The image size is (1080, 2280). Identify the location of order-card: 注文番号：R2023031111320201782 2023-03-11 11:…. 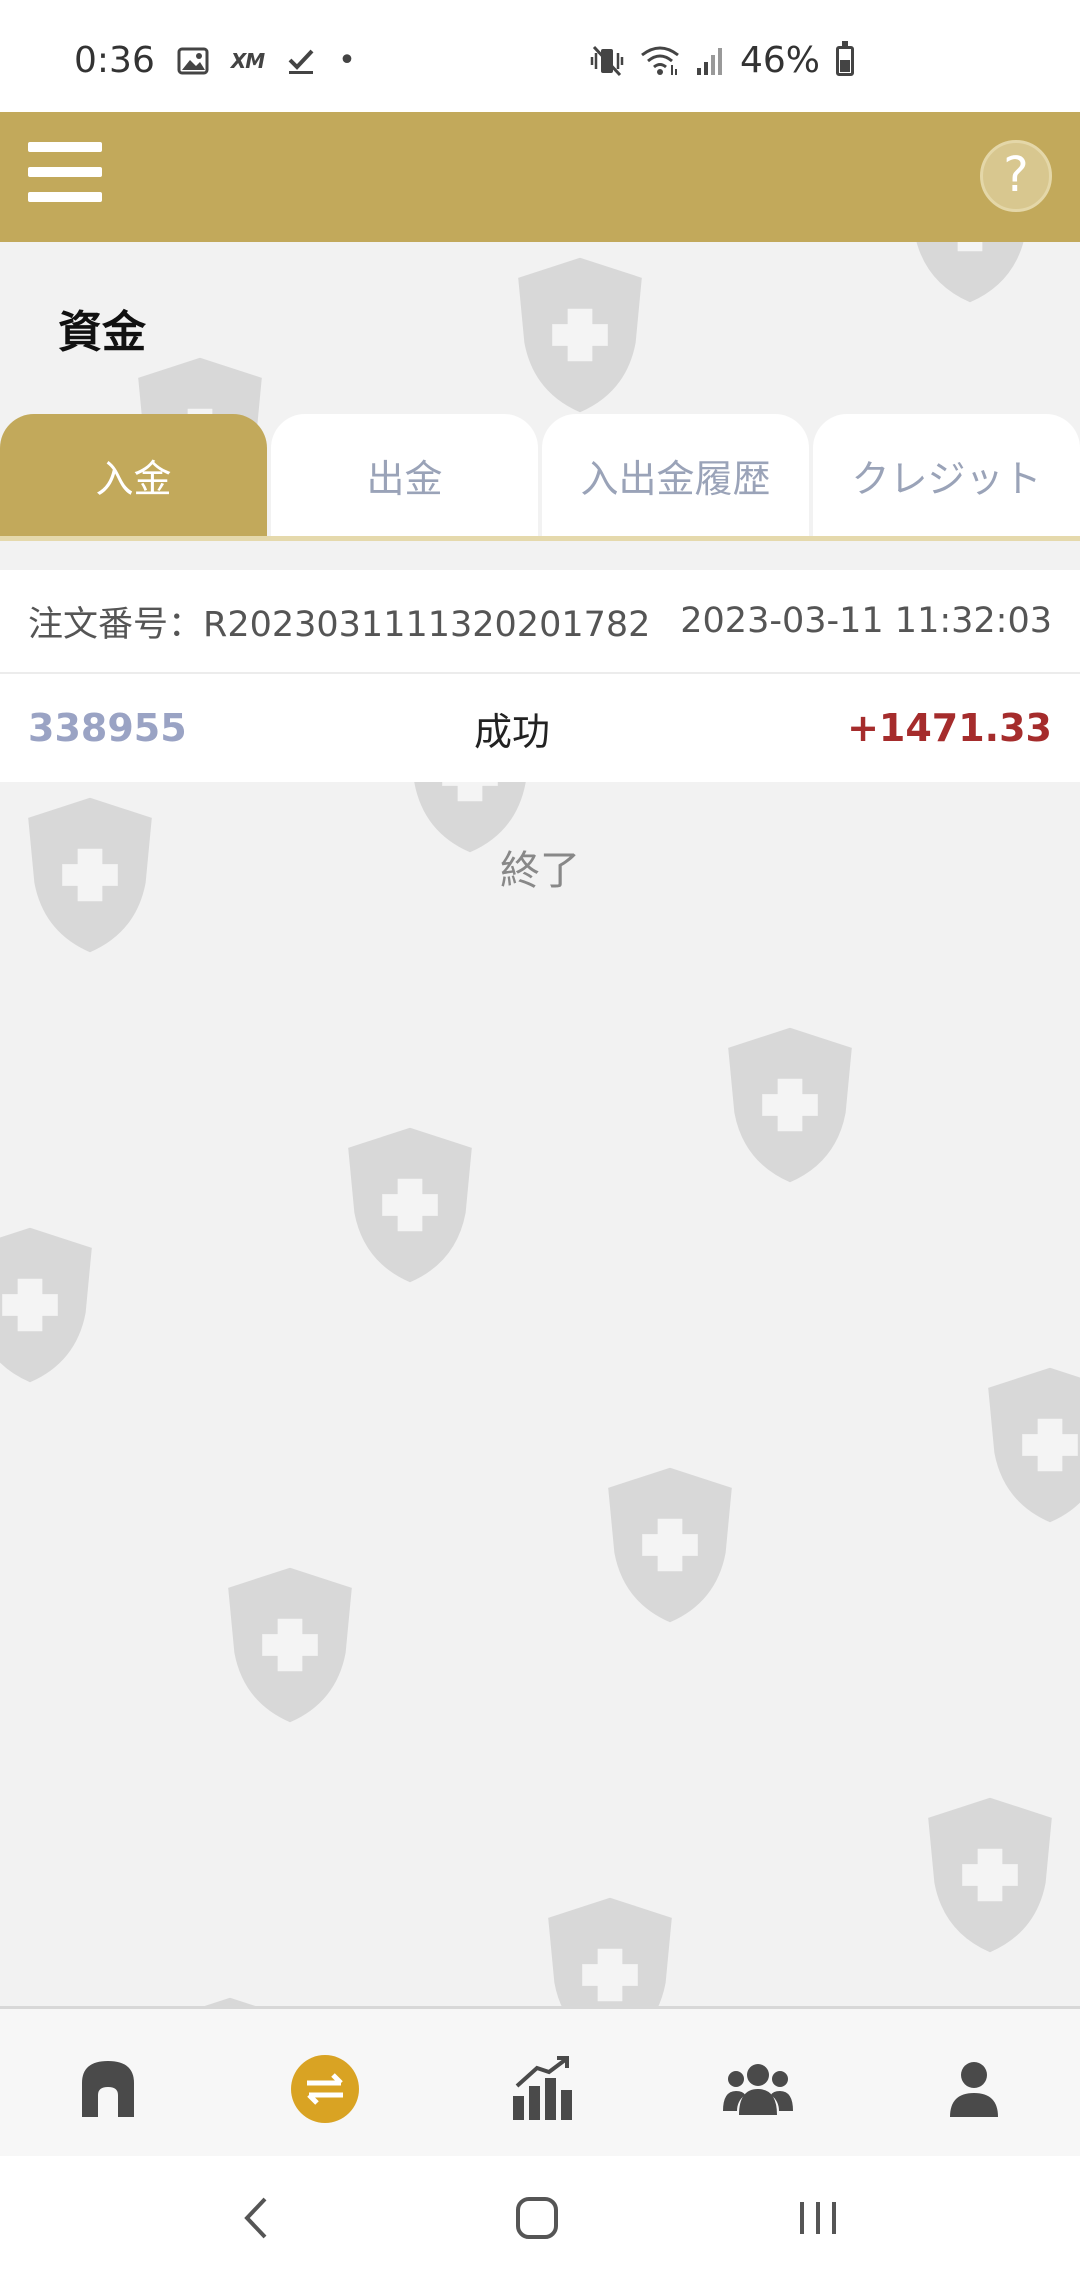
(540, 676).